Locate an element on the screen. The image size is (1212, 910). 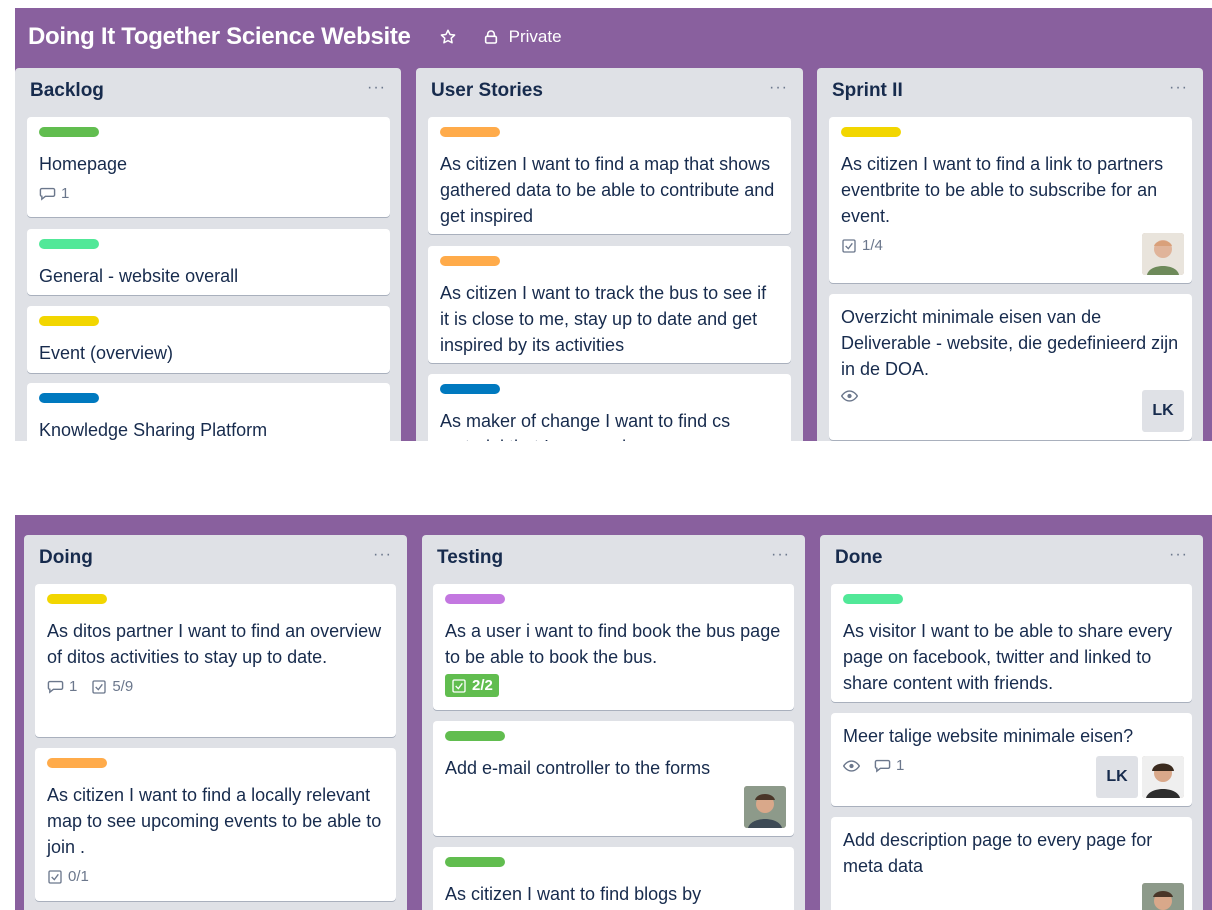
visibility-button: Private is located at coordinates (522, 37).